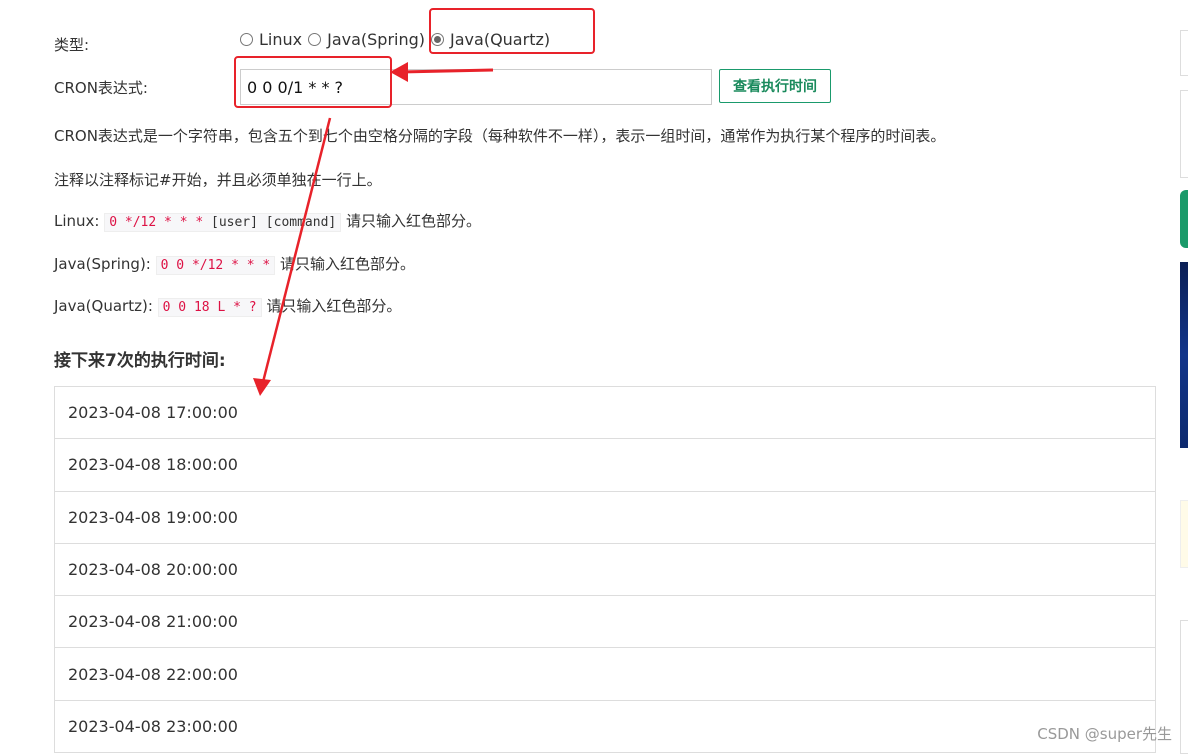  I want to click on annotation-arrows, so click(373, 229).